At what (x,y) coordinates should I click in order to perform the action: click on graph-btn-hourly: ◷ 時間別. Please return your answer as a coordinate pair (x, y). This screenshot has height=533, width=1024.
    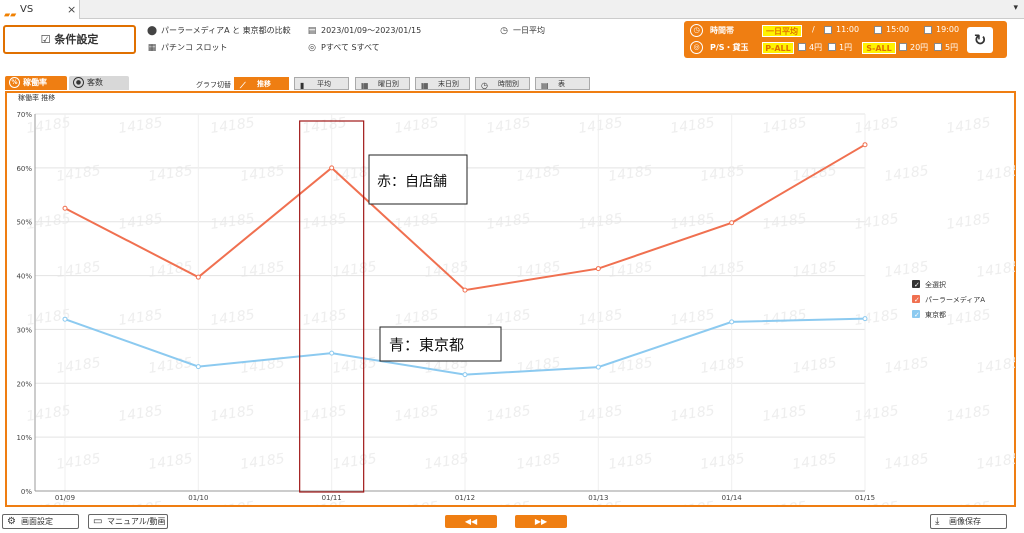
    Looking at the image, I should click on (502, 83).